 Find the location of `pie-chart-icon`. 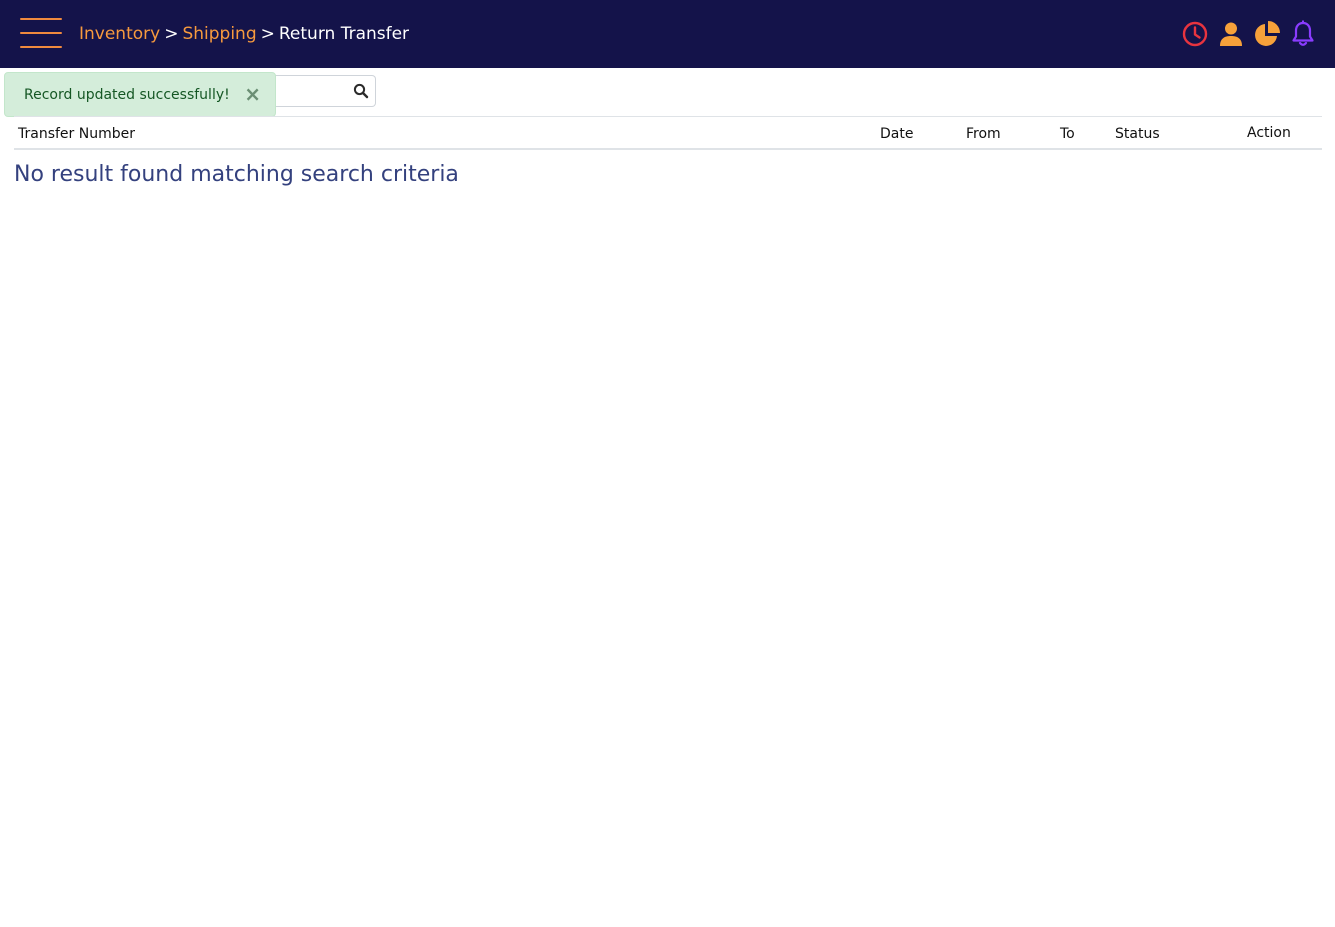

pie-chart-icon is located at coordinates (1267, 34).